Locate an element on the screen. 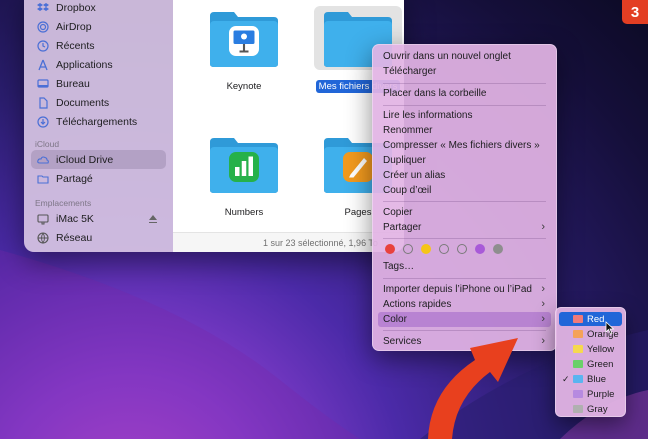 This screenshot has height=439, width=648. color-option-purple: Purple is located at coordinates (590, 394).